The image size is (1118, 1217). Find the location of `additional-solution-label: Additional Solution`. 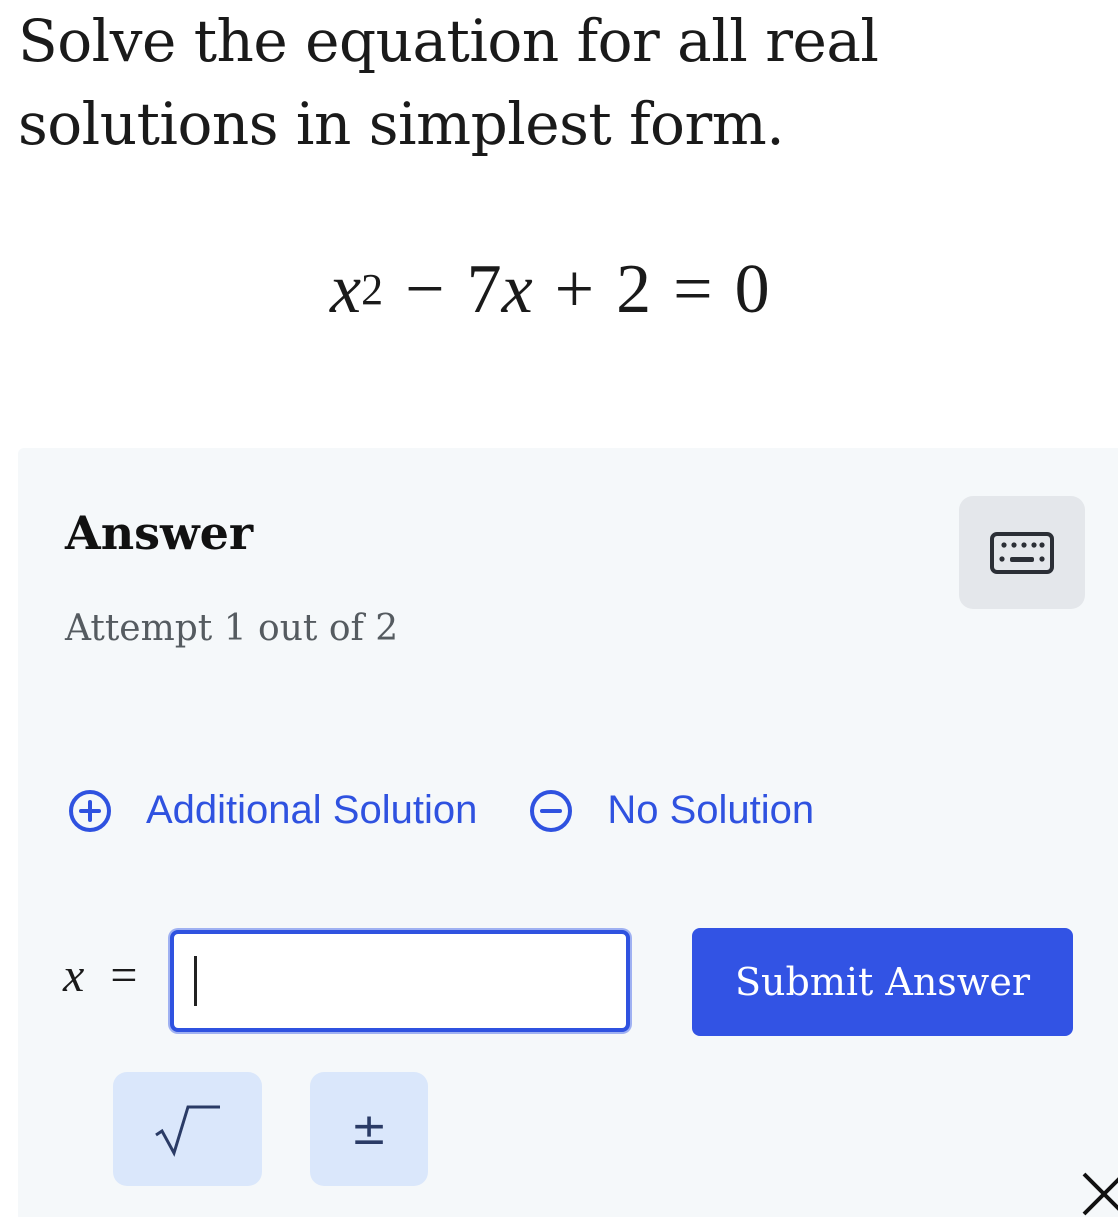

additional-solution-label: Additional Solution is located at coordinates (312, 810).